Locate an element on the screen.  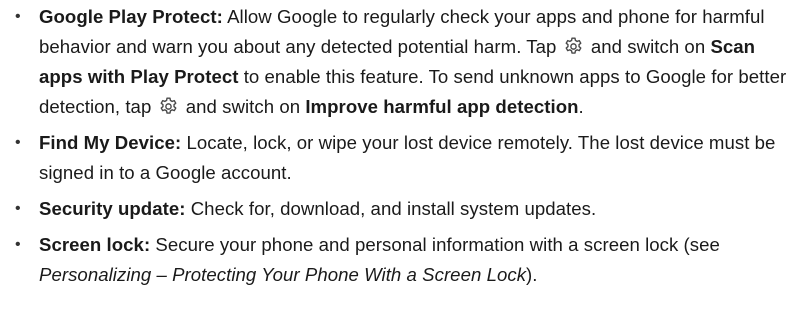
item-term: Screen lock: is located at coordinates (95, 244).